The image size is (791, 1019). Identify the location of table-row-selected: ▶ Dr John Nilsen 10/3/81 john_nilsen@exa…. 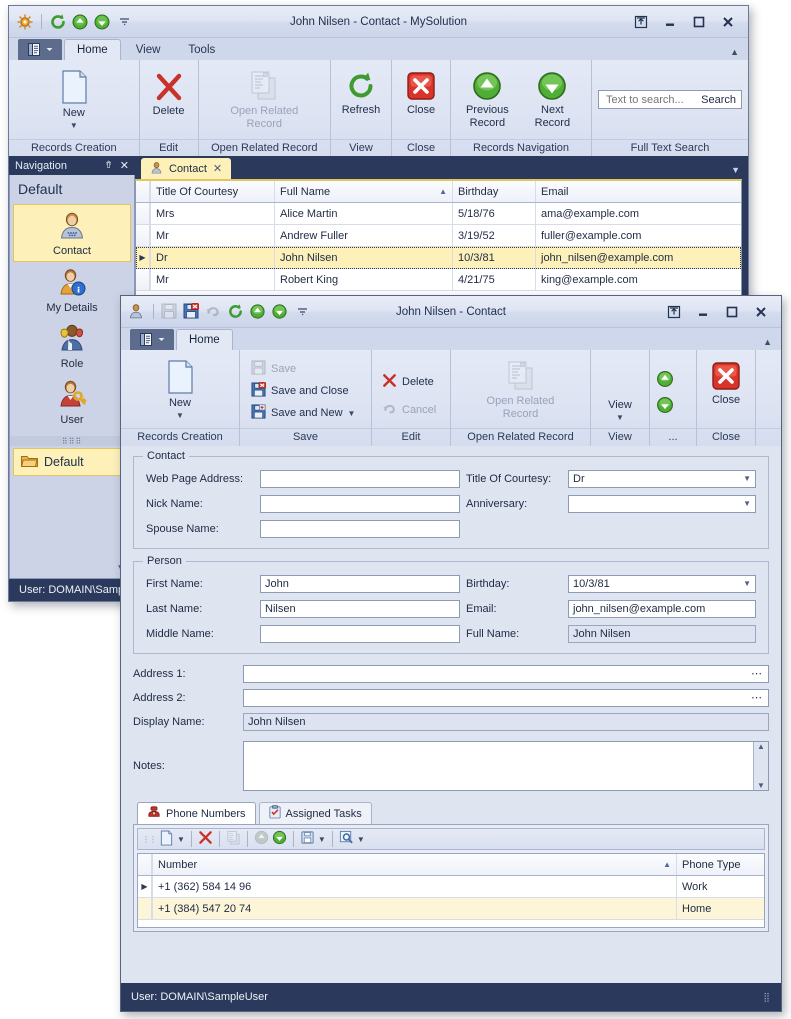
(438, 258).